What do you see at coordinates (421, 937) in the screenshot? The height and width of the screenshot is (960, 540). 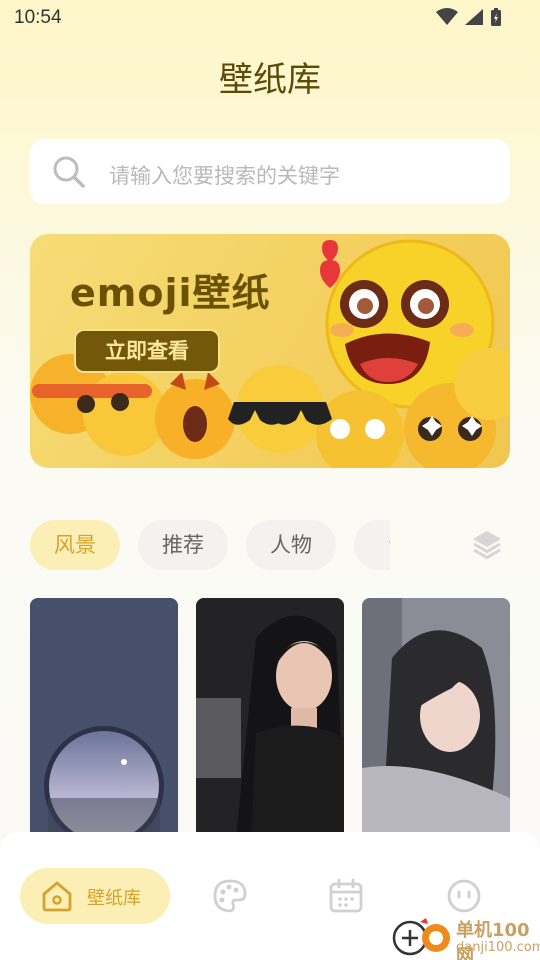 I see `watermark-logo-icon` at bounding box center [421, 937].